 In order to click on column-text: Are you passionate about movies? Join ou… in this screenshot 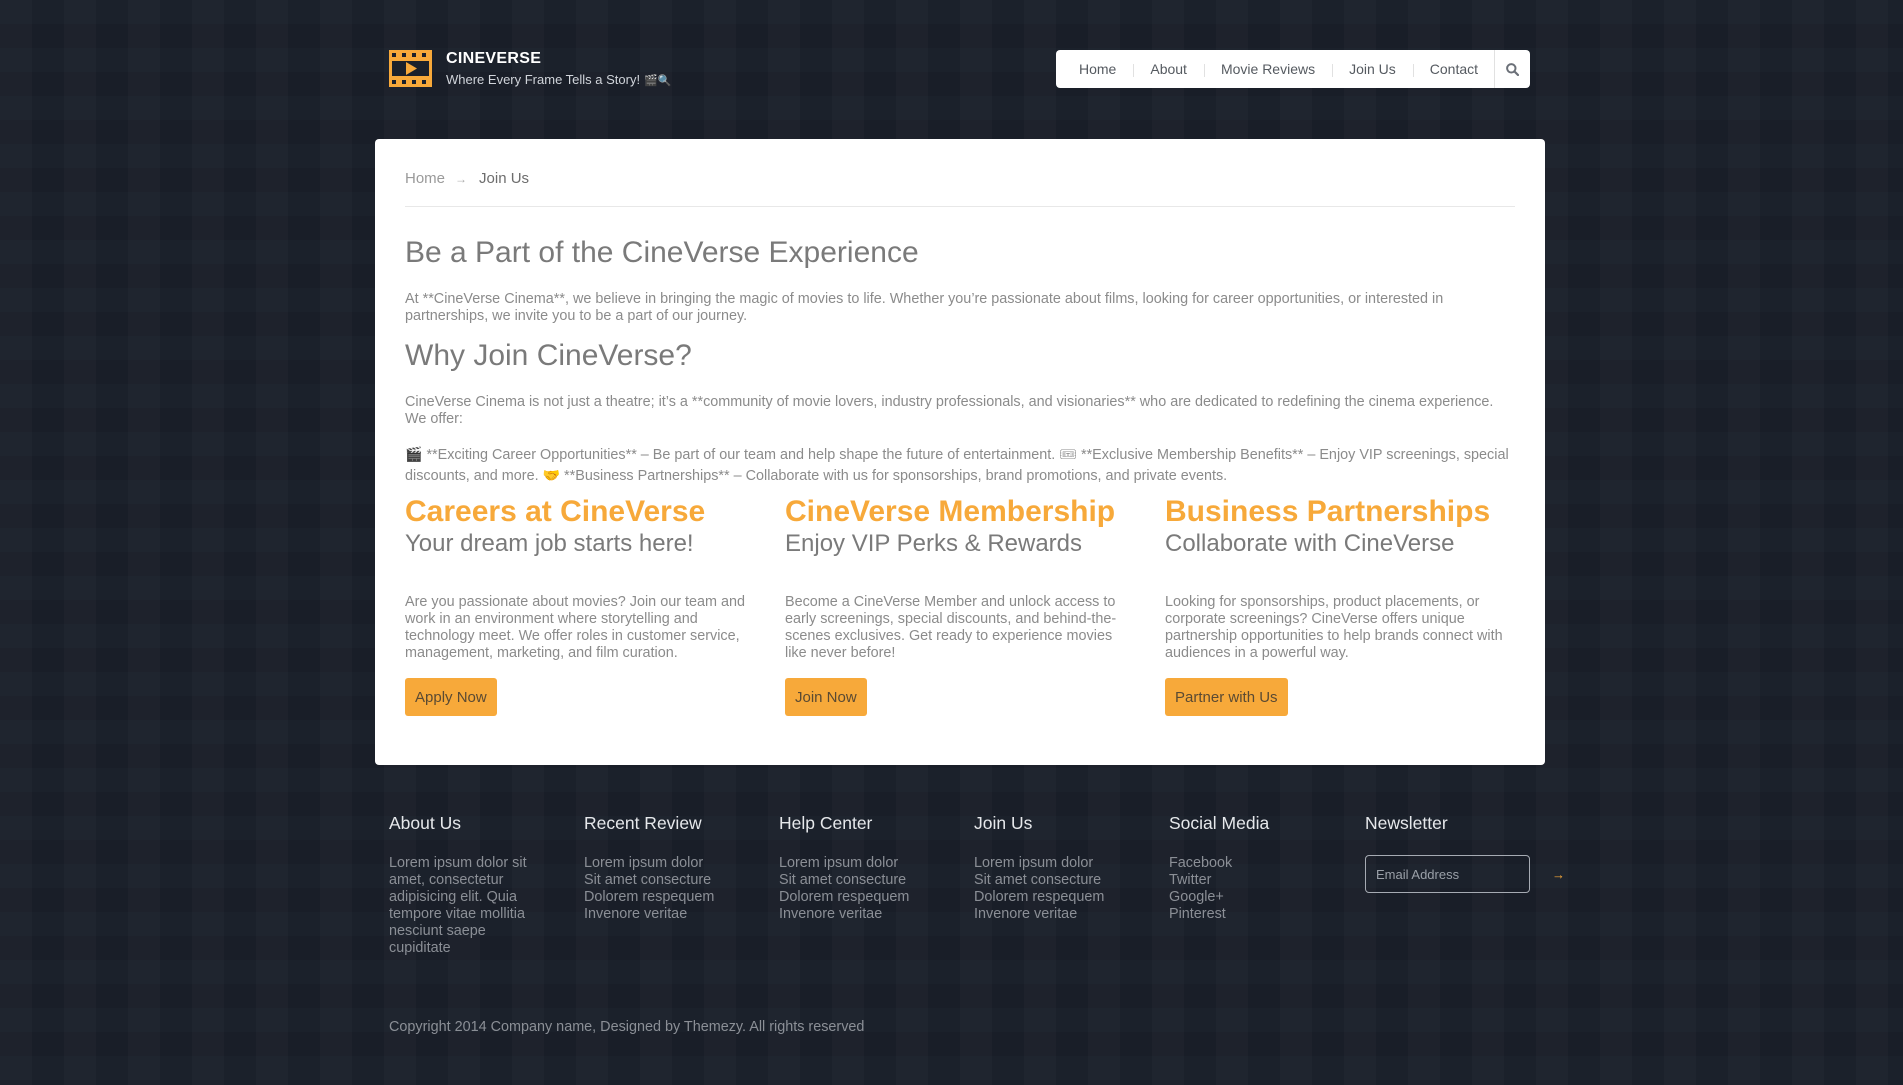, I will do `click(575, 627)`.